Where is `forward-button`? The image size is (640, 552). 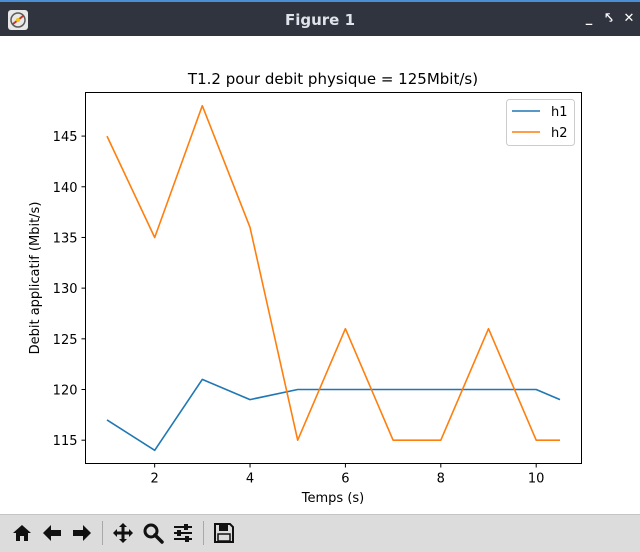
forward-button is located at coordinates (81, 532).